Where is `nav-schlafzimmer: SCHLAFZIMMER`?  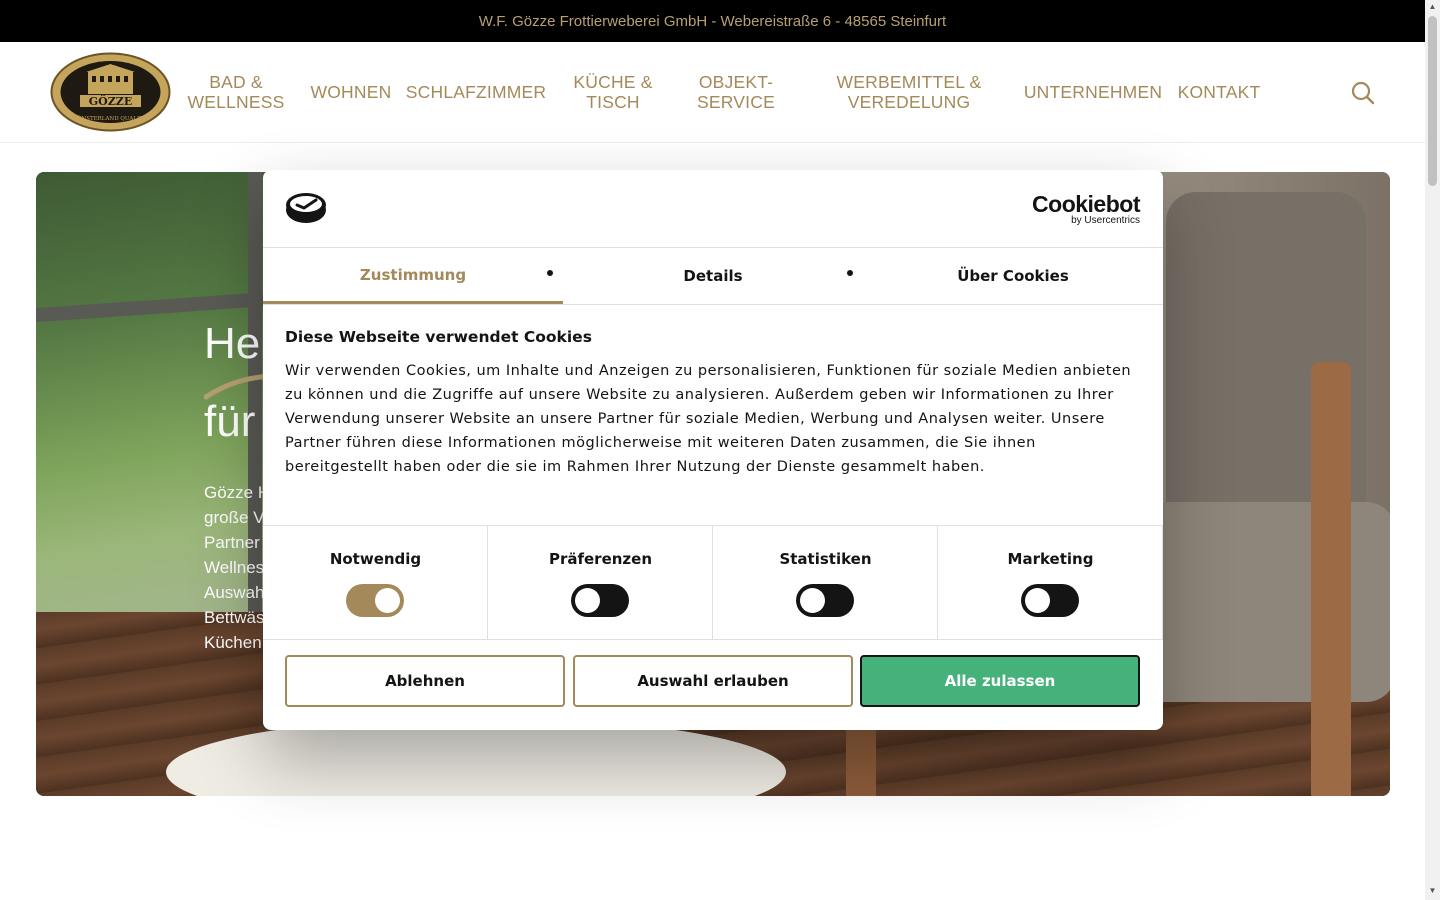 nav-schlafzimmer: SCHLAFZIMMER is located at coordinates (476, 92).